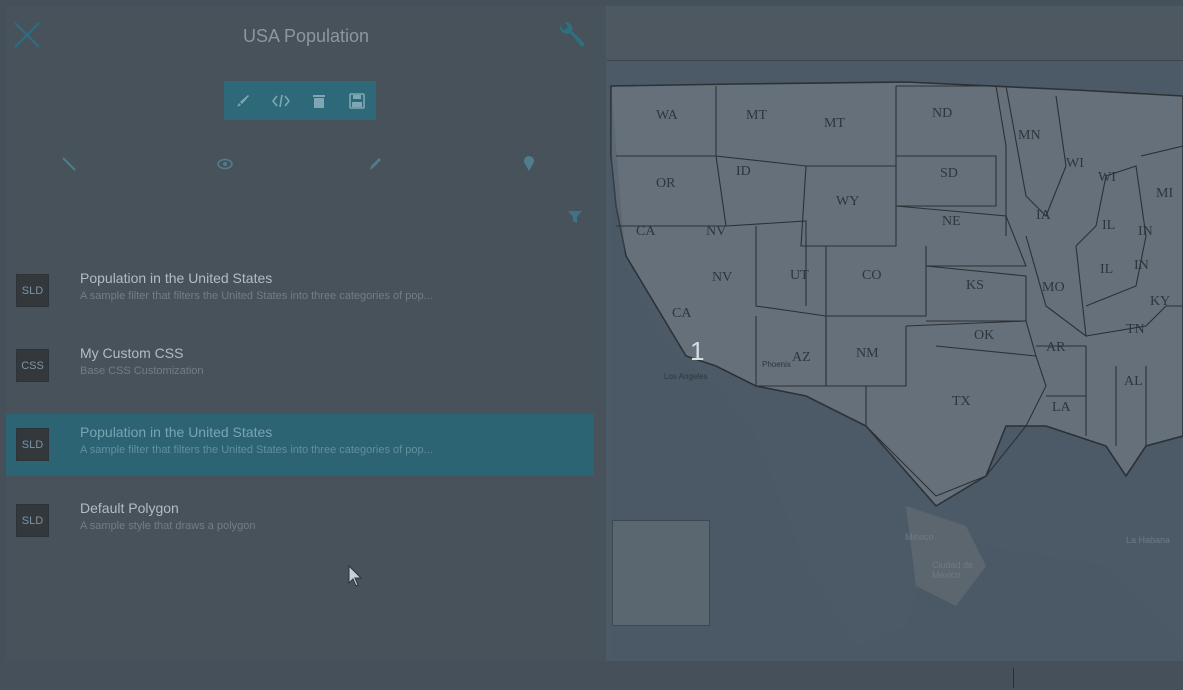  I want to click on state-label: AZ, so click(801, 357).